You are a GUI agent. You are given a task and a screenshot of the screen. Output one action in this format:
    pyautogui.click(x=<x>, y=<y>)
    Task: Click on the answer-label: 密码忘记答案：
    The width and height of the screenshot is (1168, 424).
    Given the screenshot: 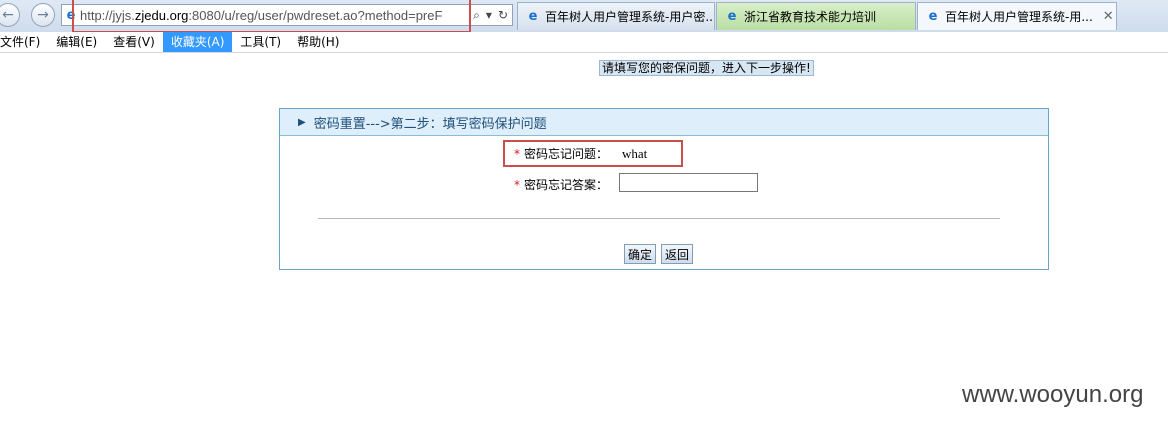 What is the action you would take?
    pyautogui.click(x=566, y=185)
    